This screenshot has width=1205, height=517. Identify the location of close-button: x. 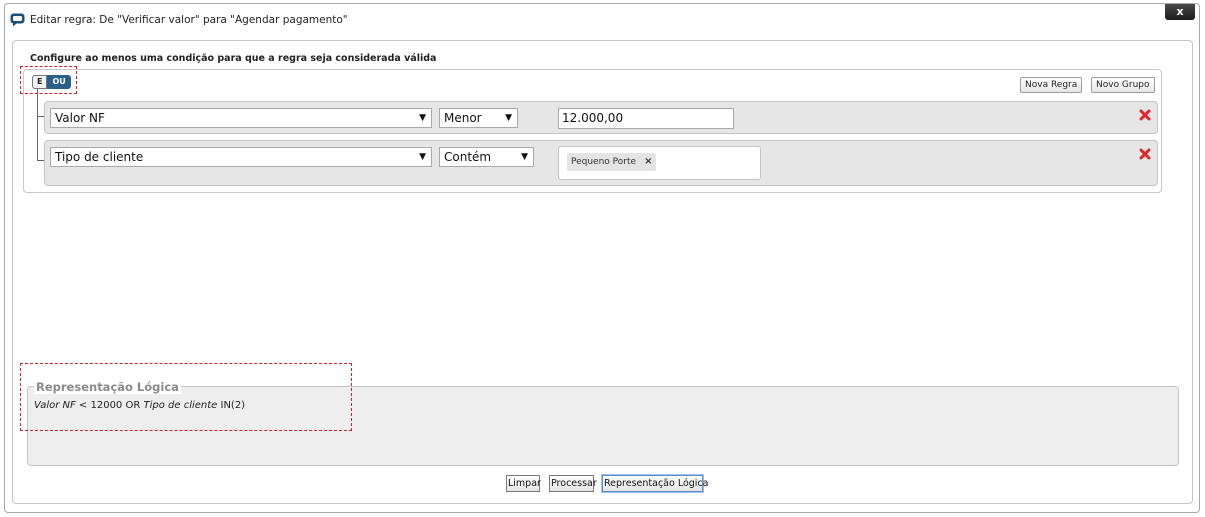
(1180, 12).